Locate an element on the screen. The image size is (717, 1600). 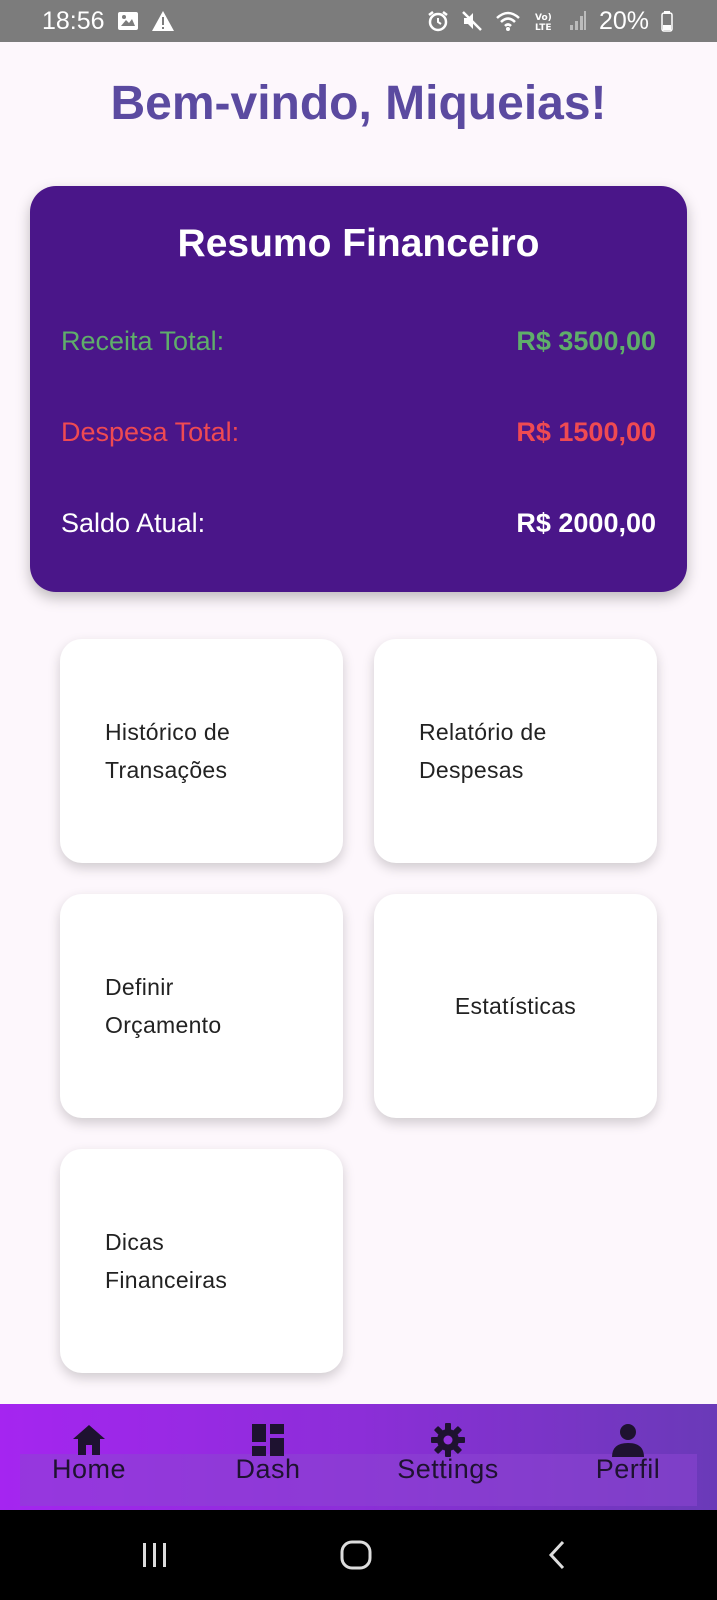
nav-profile: Perfil is located at coordinates (628, 1453).